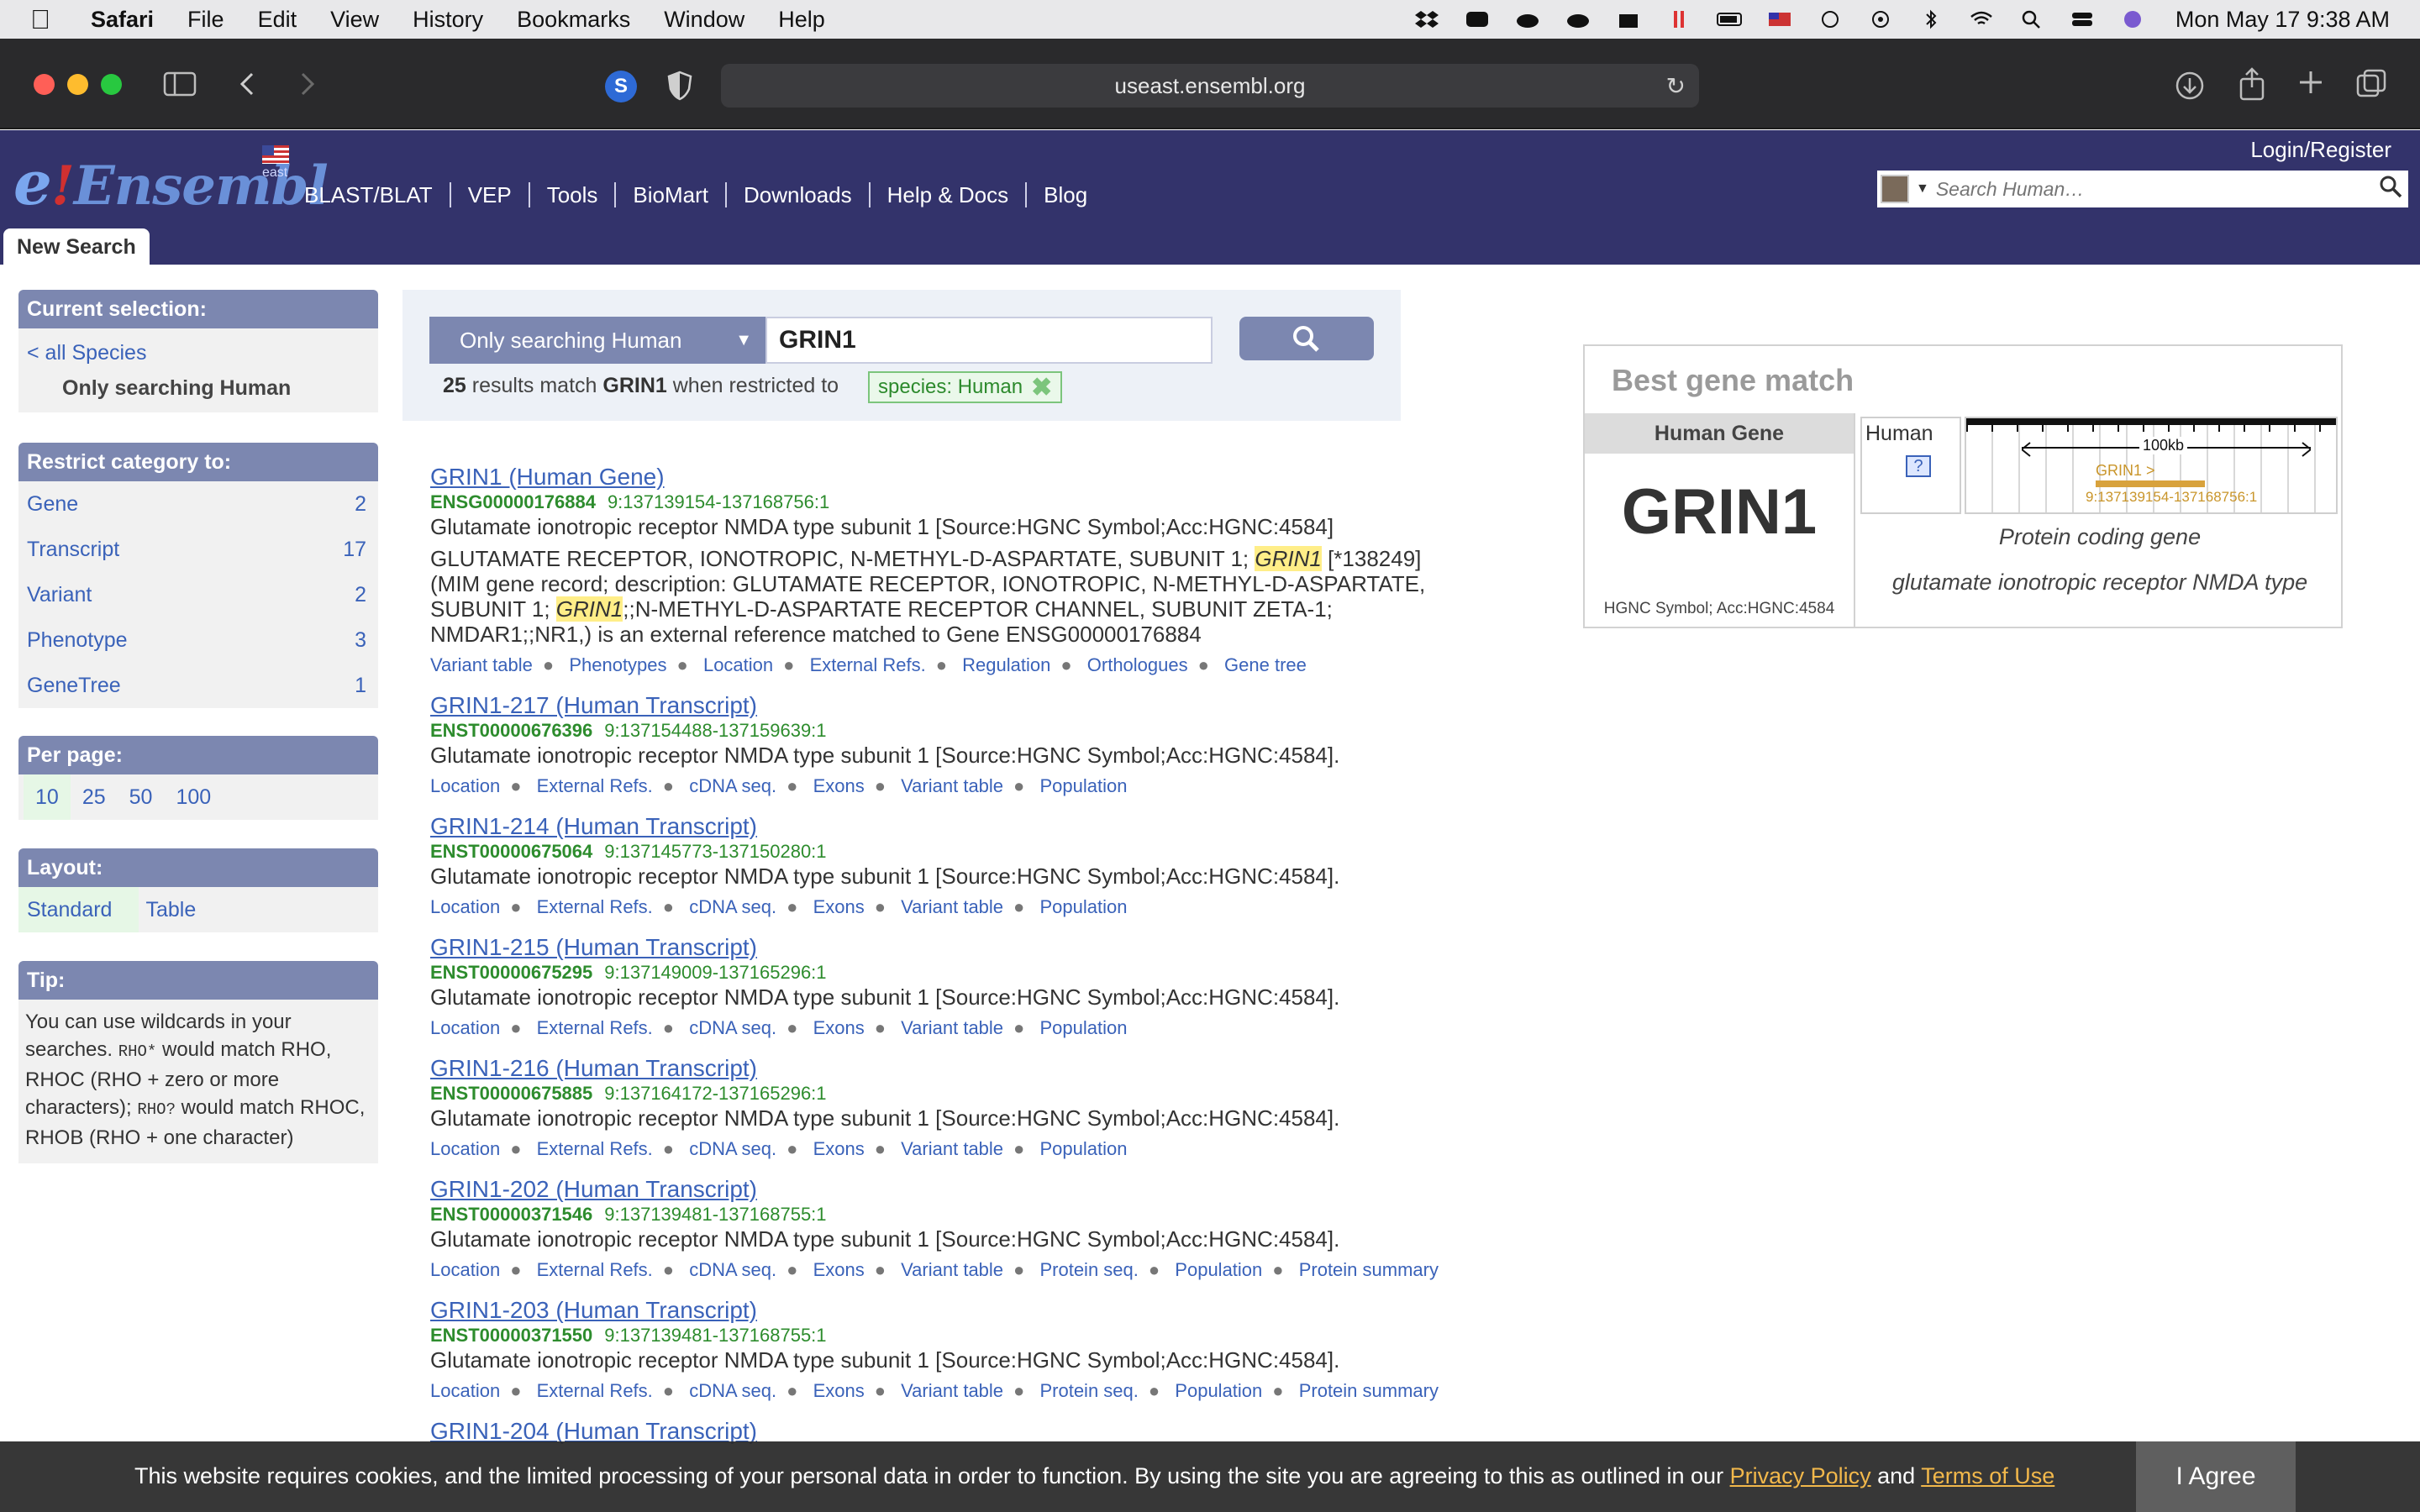 The width and height of the screenshot is (2420, 1512). Describe the element at coordinates (1369, 1269) in the screenshot. I see `link-protein-summary: Protein summary` at that location.